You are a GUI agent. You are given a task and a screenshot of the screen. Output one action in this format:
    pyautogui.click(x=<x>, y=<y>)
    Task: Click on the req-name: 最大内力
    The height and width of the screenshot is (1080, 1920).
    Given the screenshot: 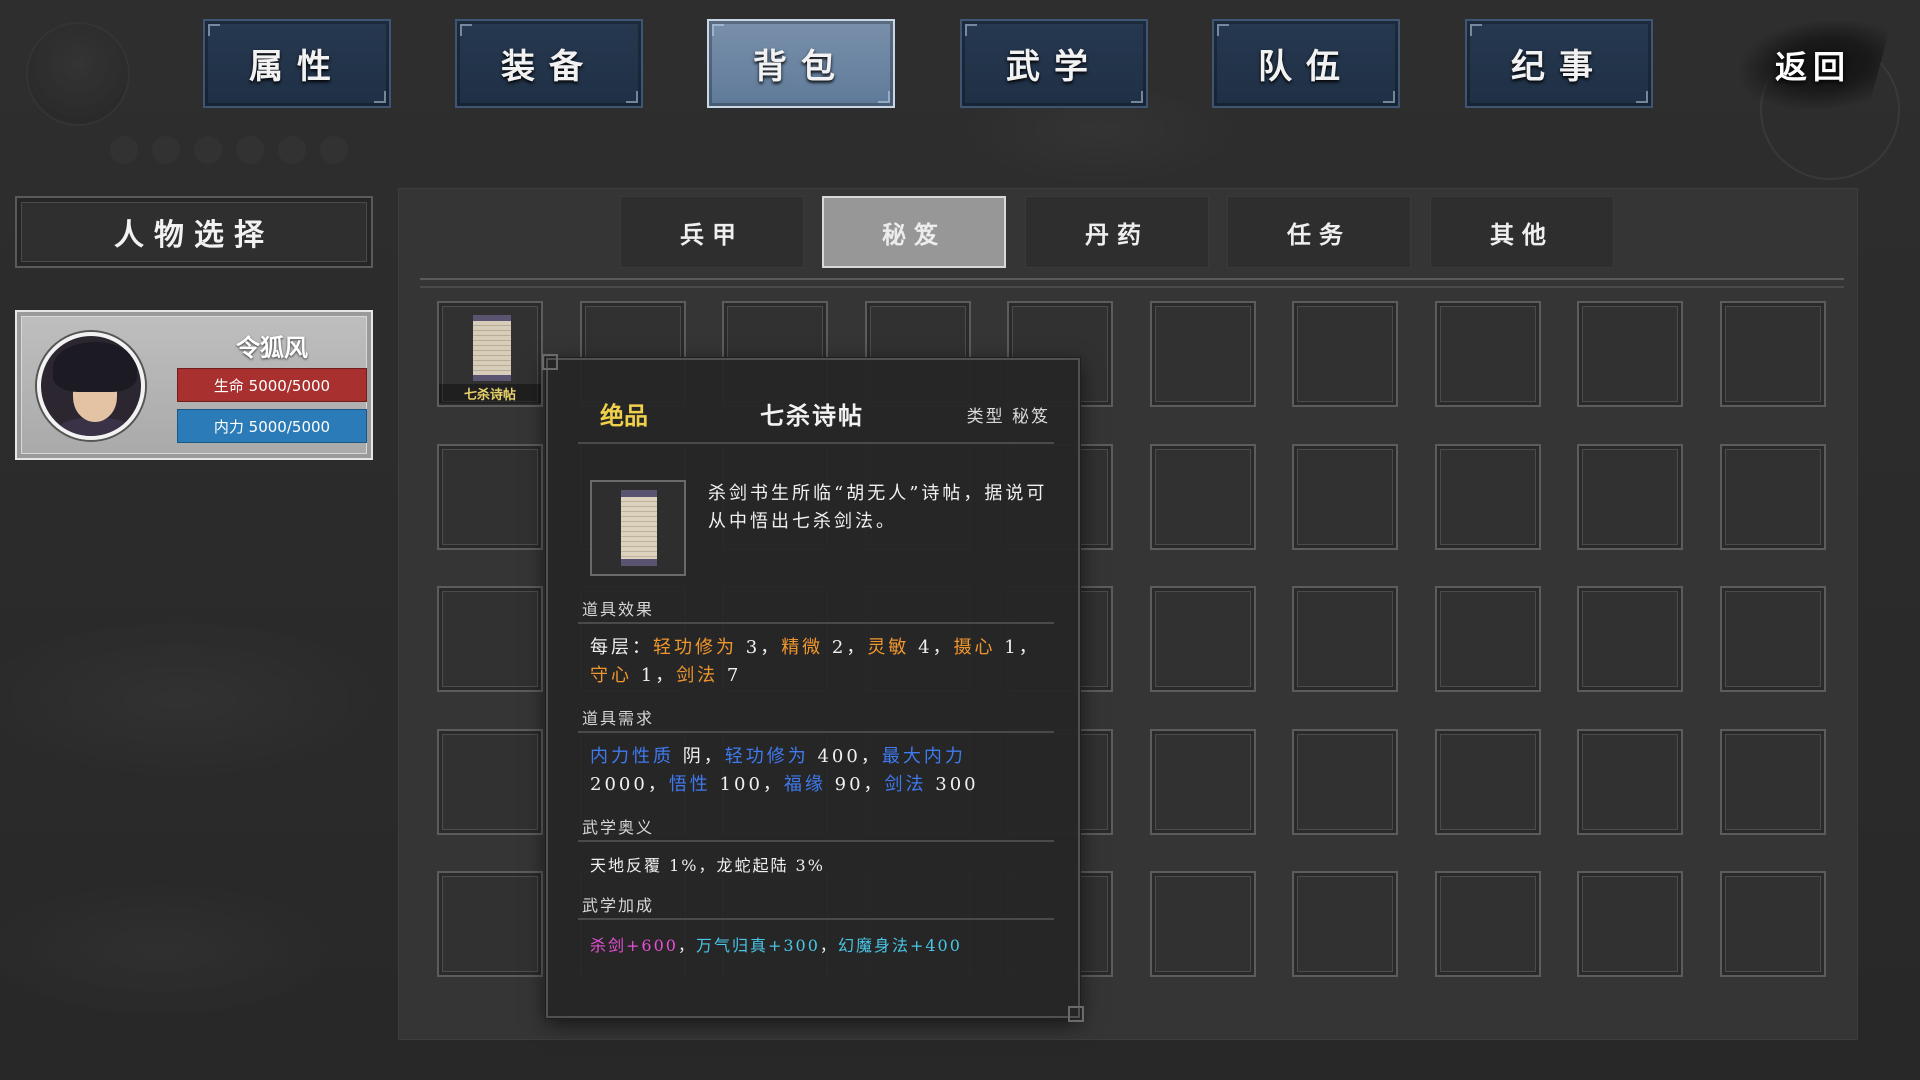 What is the action you would take?
    pyautogui.click(x=923, y=756)
    